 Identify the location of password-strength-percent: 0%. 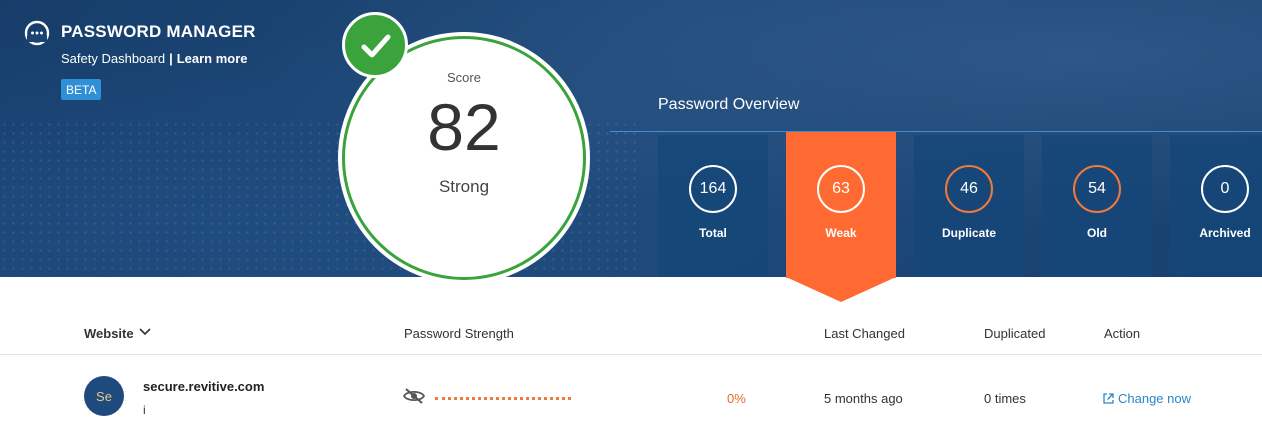
(736, 398).